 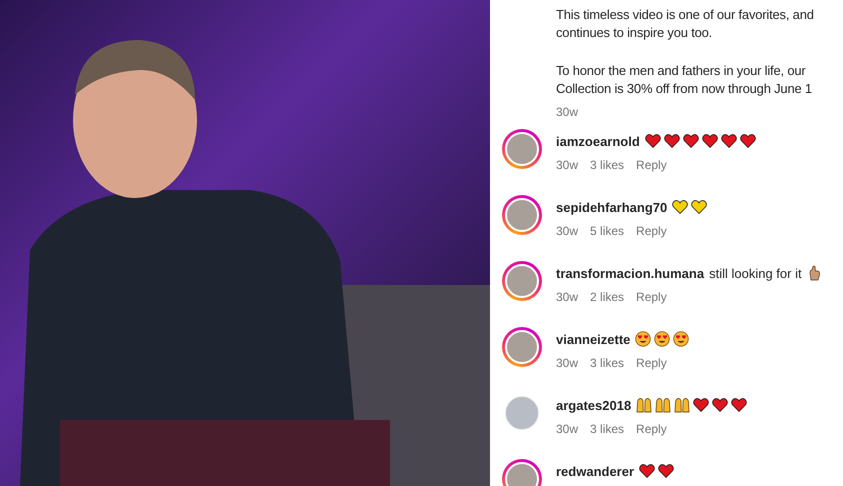 I want to click on caption-text: continues to inspire you too., so click(x=634, y=33).